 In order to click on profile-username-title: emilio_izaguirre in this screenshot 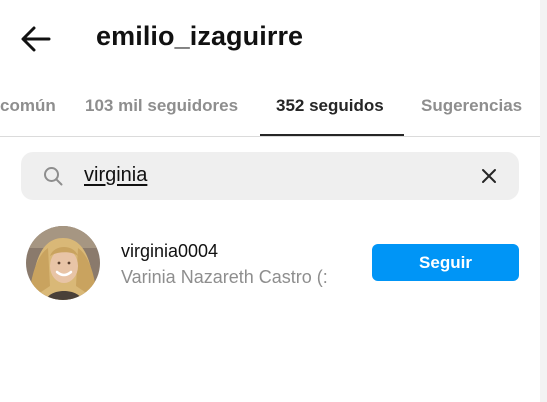, I will do `click(200, 36)`.